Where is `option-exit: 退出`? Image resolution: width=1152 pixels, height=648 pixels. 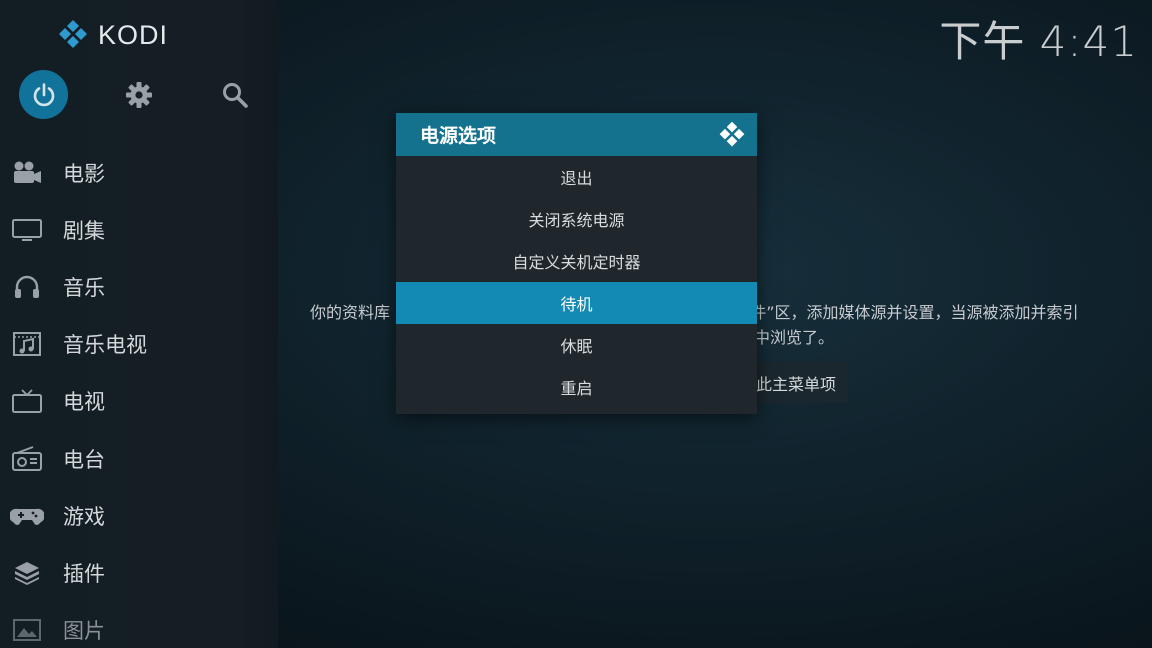
option-exit: 退出 is located at coordinates (576, 177).